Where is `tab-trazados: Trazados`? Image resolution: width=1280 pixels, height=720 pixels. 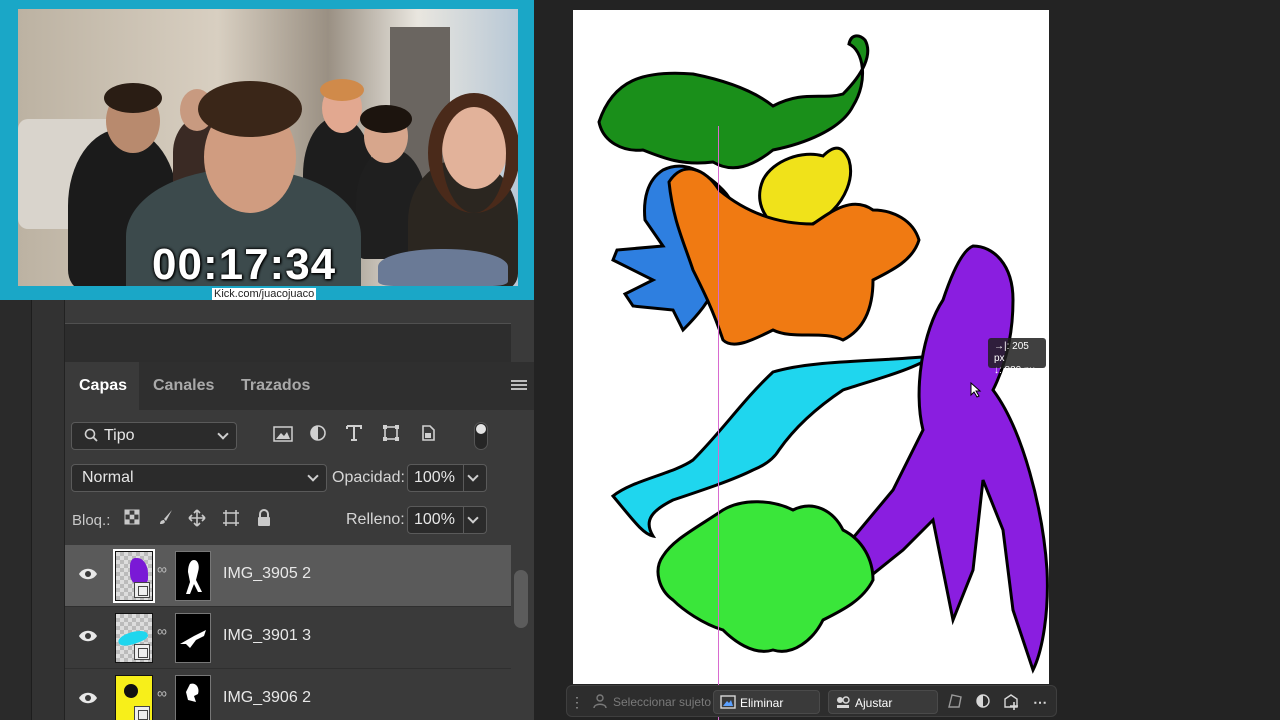 tab-trazados: Trazados is located at coordinates (275, 386).